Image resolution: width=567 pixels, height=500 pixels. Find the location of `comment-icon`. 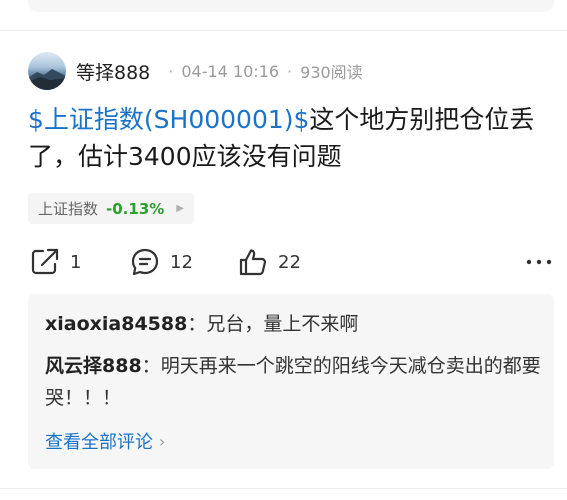

comment-icon is located at coordinates (145, 262).